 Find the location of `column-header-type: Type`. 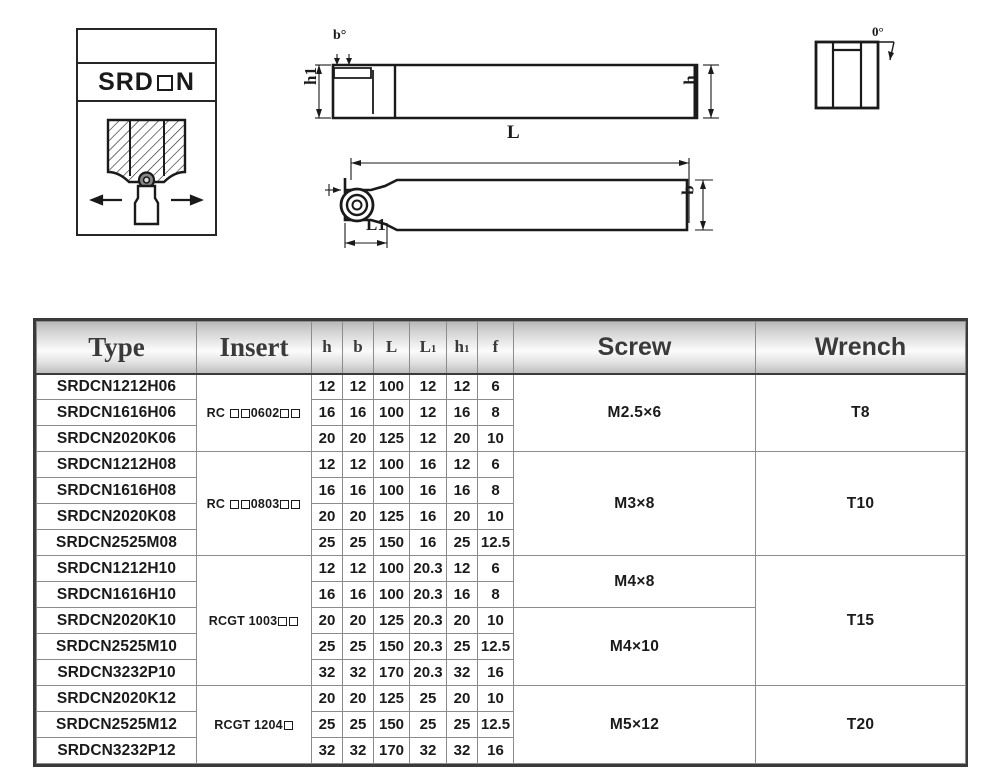

column-header-type: Type is located at coordinates (116, 348).